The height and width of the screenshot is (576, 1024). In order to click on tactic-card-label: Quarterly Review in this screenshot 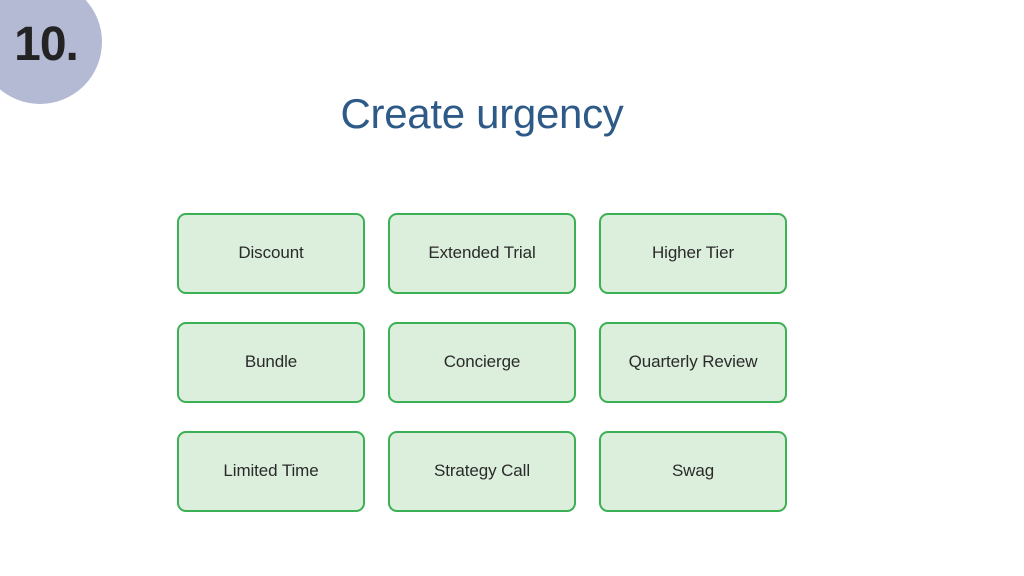, I will do `click(693, 362)`.